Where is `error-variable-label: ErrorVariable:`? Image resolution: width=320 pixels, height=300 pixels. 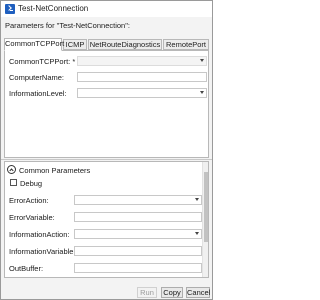 error-variable-label: ErrorVariable: is located at coordinates (32, 217).